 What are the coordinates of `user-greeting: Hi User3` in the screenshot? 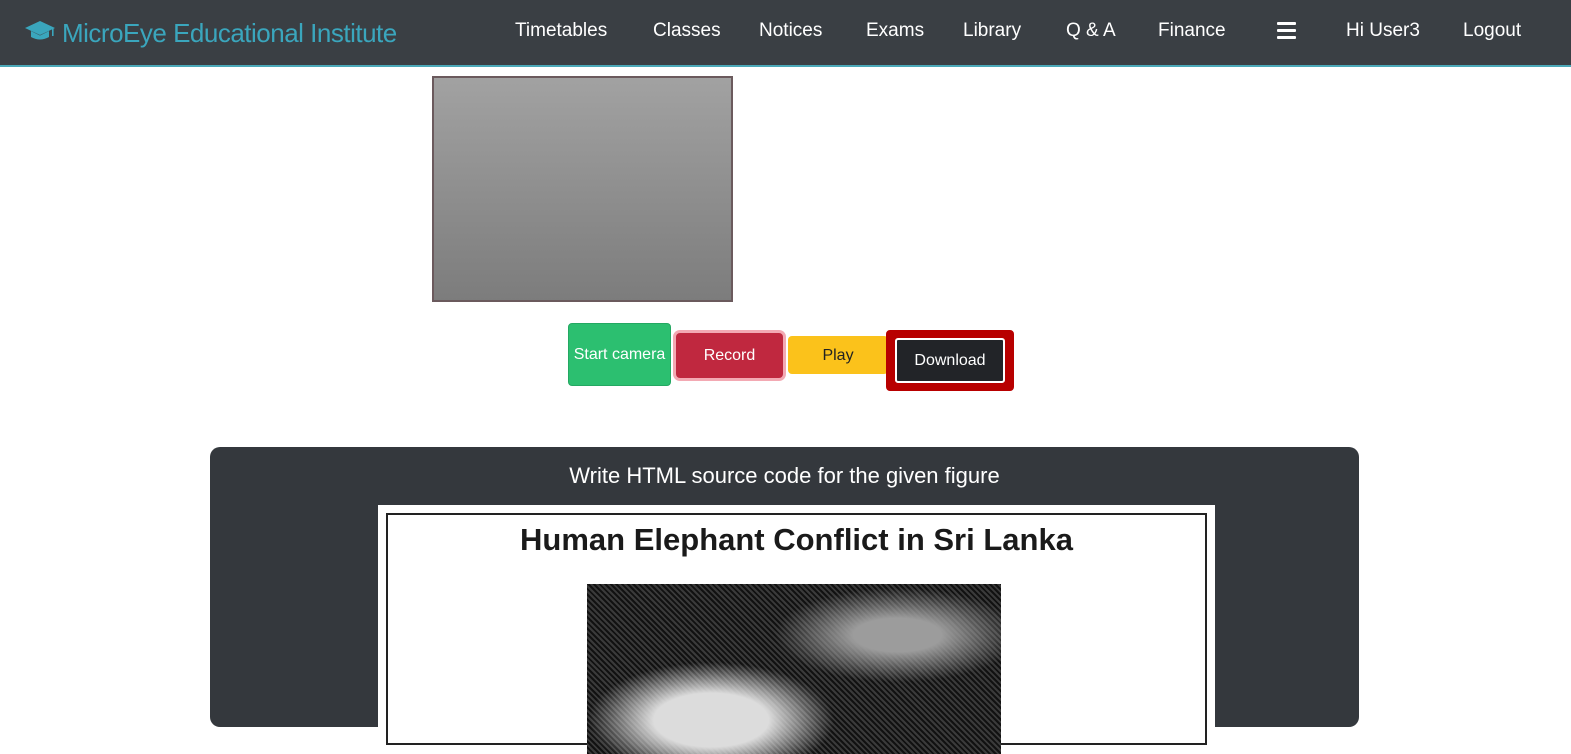 It's located at (1383, 31).